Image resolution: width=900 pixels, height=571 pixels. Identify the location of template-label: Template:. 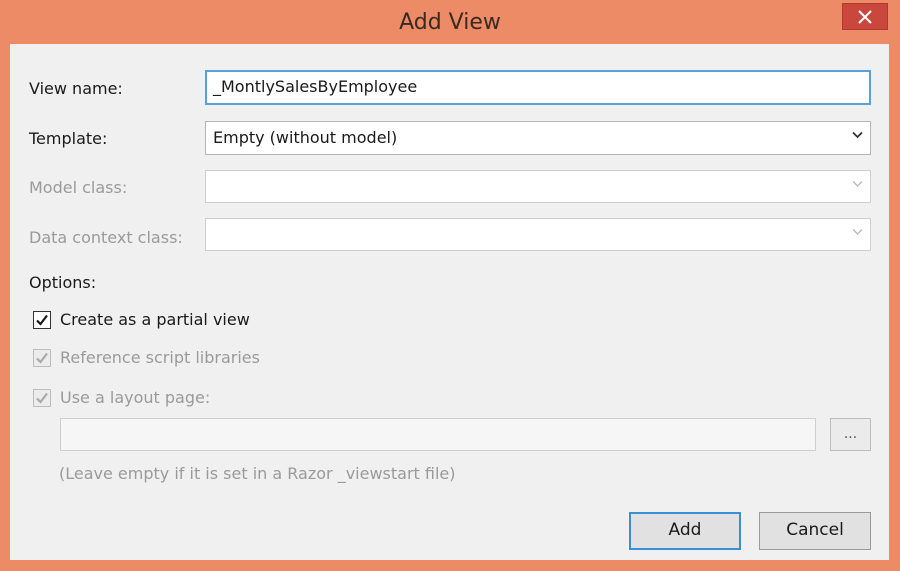
(68, 138).